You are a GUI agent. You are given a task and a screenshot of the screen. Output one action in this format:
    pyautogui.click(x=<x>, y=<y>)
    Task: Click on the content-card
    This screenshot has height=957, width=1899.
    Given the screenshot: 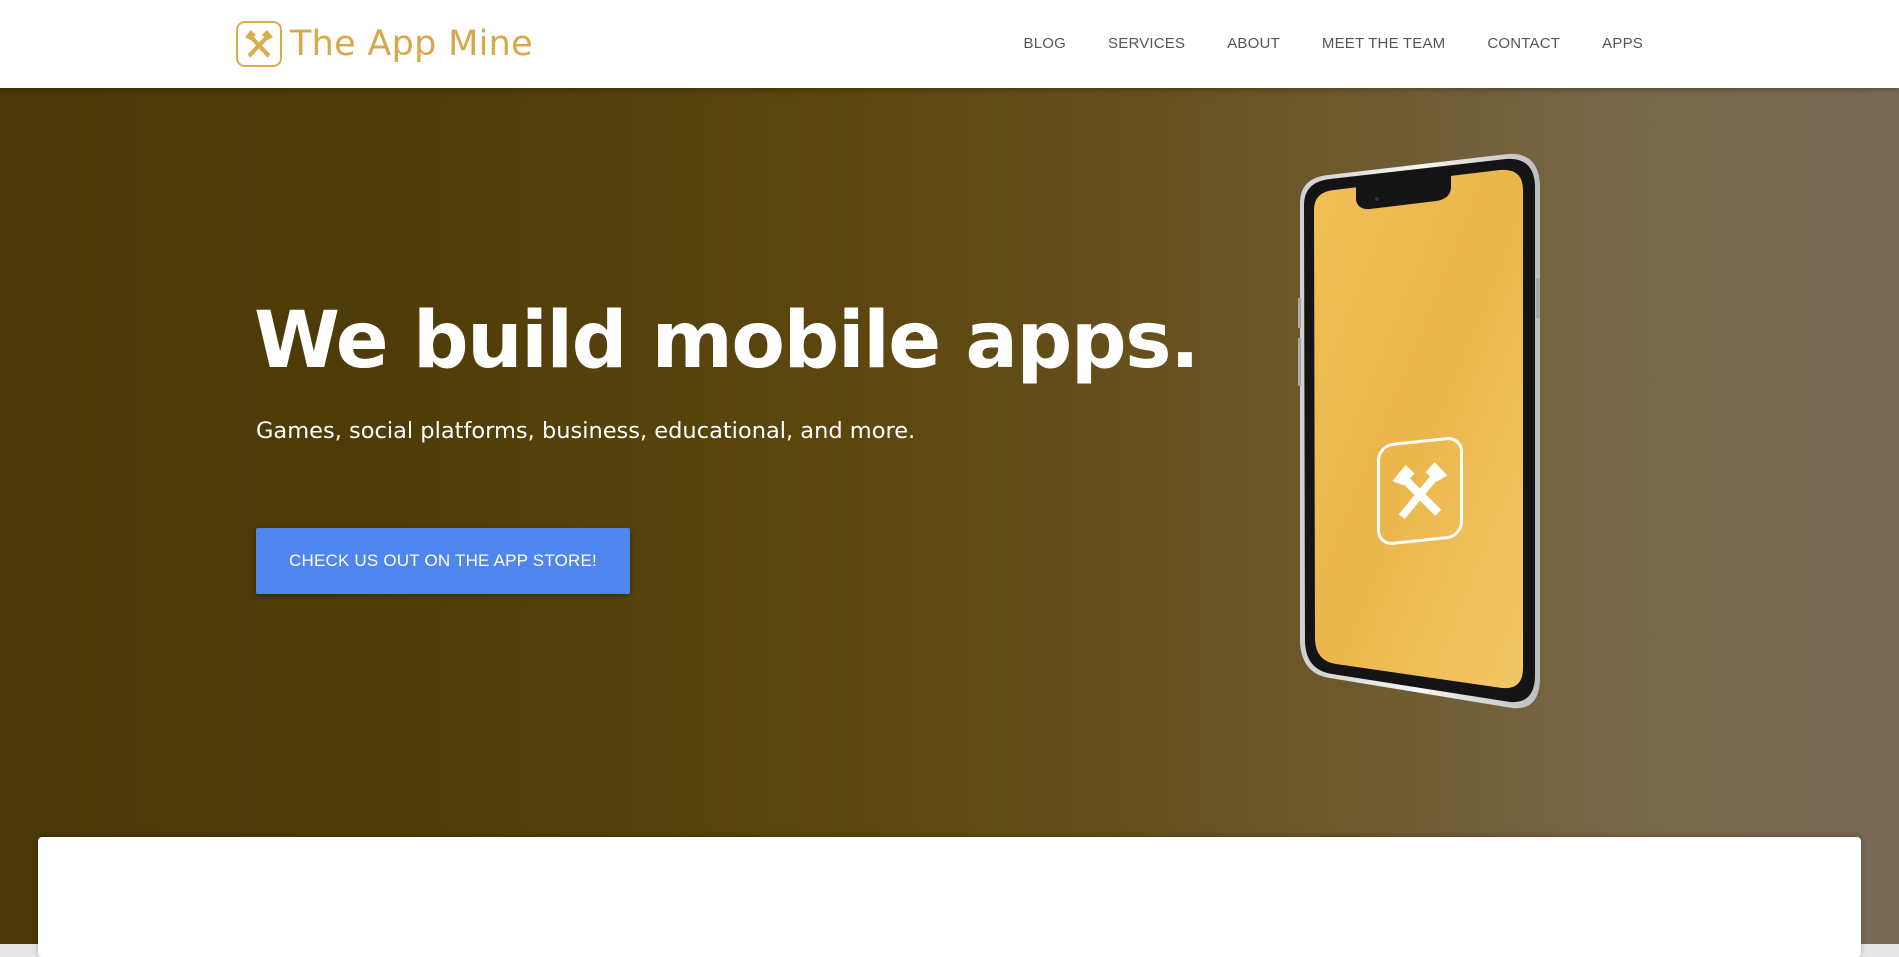 What is the action you would take?
    pyautogui.click(x=949, y=897)
    